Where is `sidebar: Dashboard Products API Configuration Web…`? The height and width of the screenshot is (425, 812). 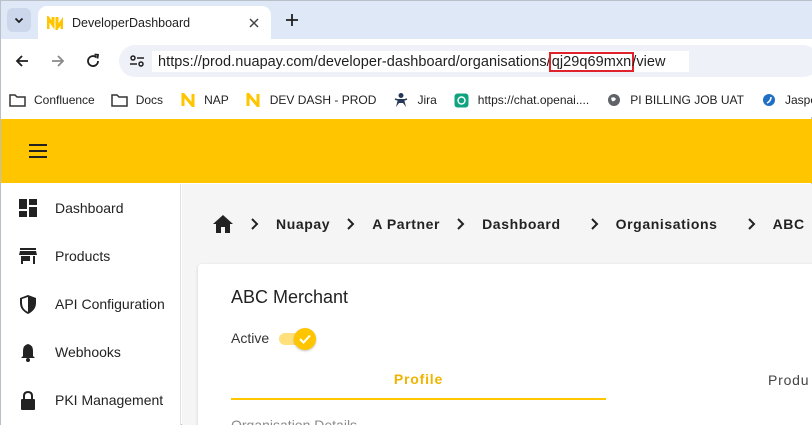
sidebar: Dashboard Products API Configuration Web… is located at coordinates (91, 304).